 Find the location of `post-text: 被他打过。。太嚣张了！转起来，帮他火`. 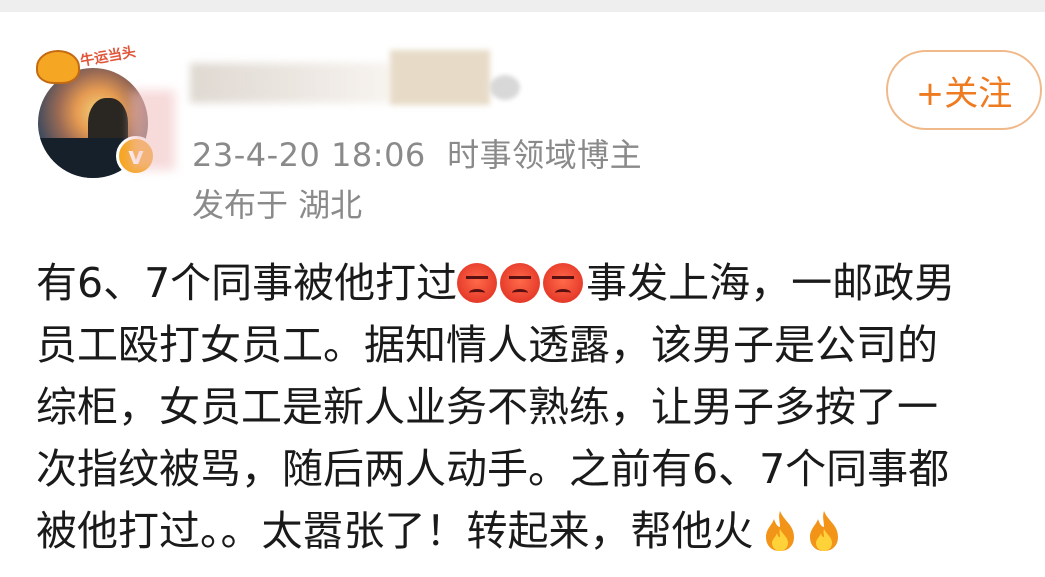

post-text: 被他打过。。太嚣张了！转起来，帮他火 is located at coordinates (395, 531).